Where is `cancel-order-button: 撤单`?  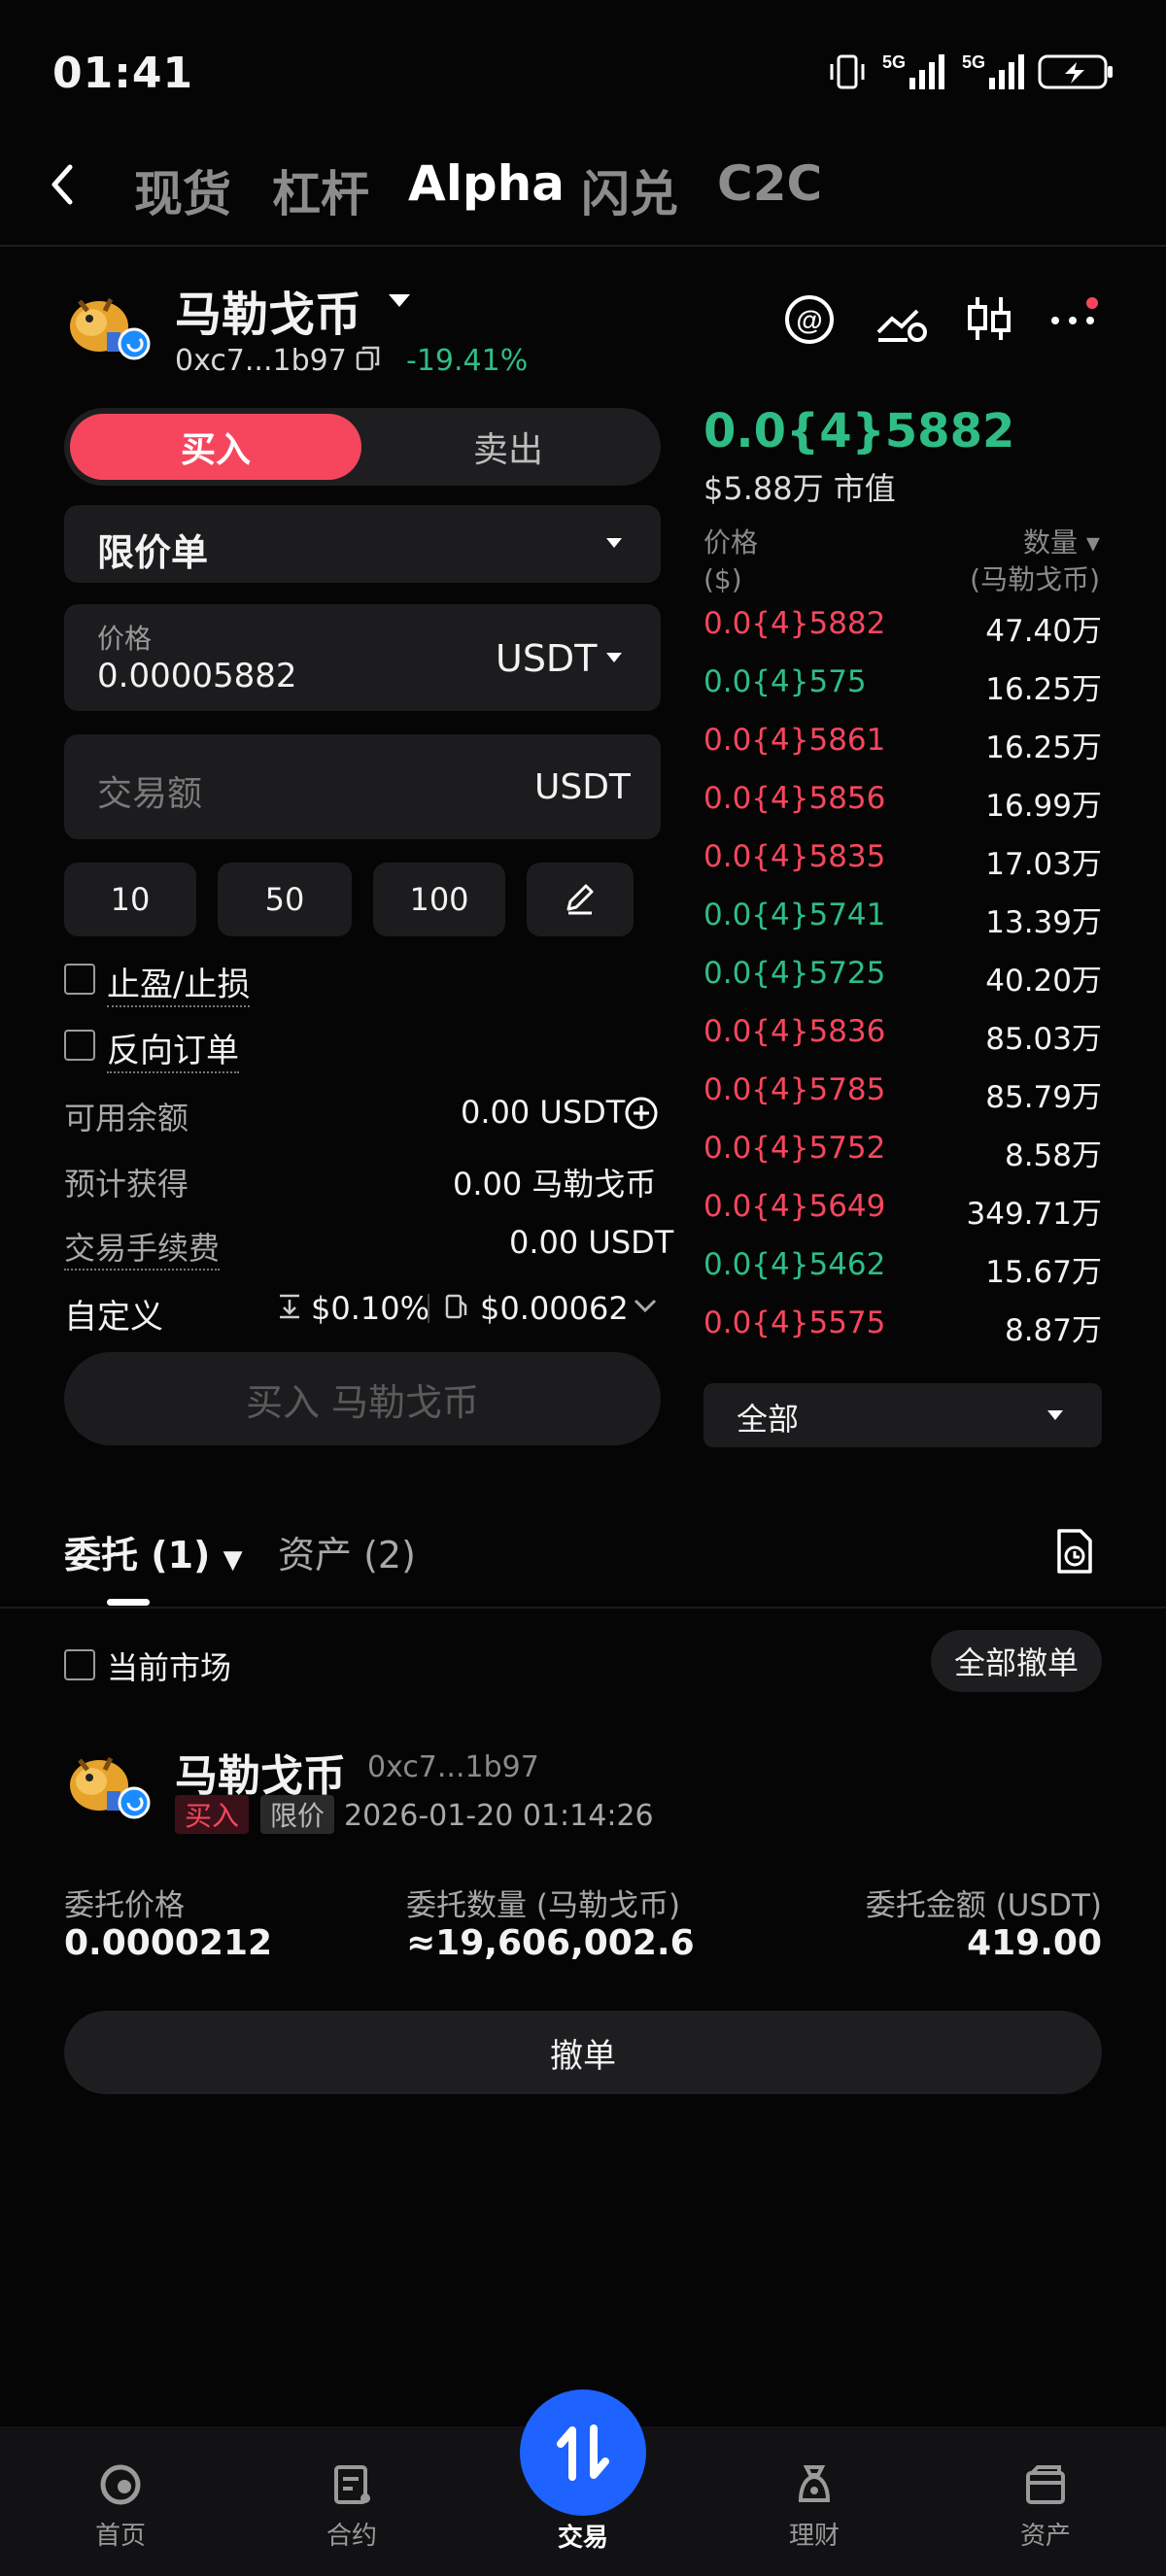 cancel-order-button: 撤单 is located at coordinates (583, 2052).